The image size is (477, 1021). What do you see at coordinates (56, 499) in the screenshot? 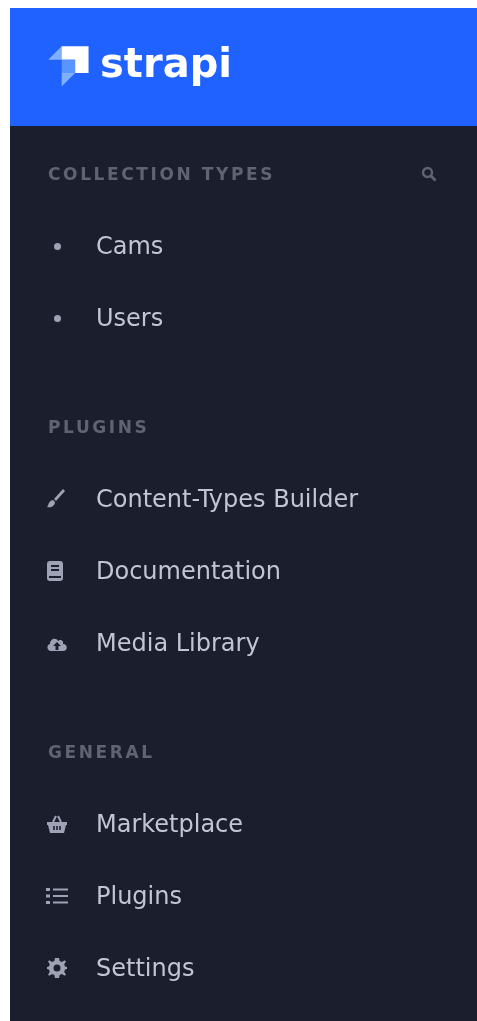
I see `brush-icon` at bounding box center [56, 499].